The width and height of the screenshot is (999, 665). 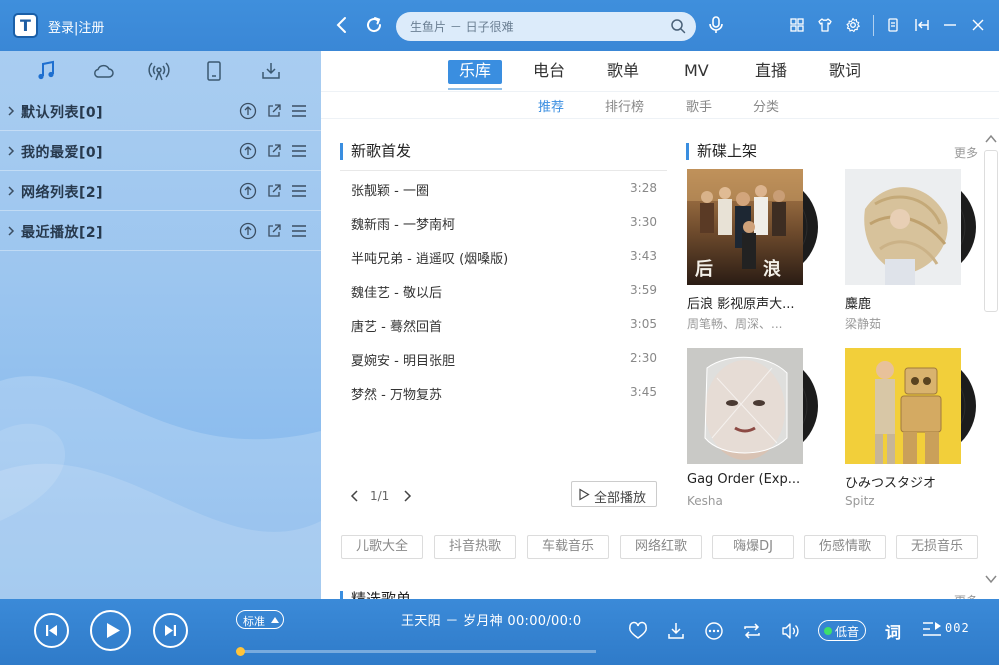 I want to click on playlist-row: 网络列表[2], so click(x=160, y=191).